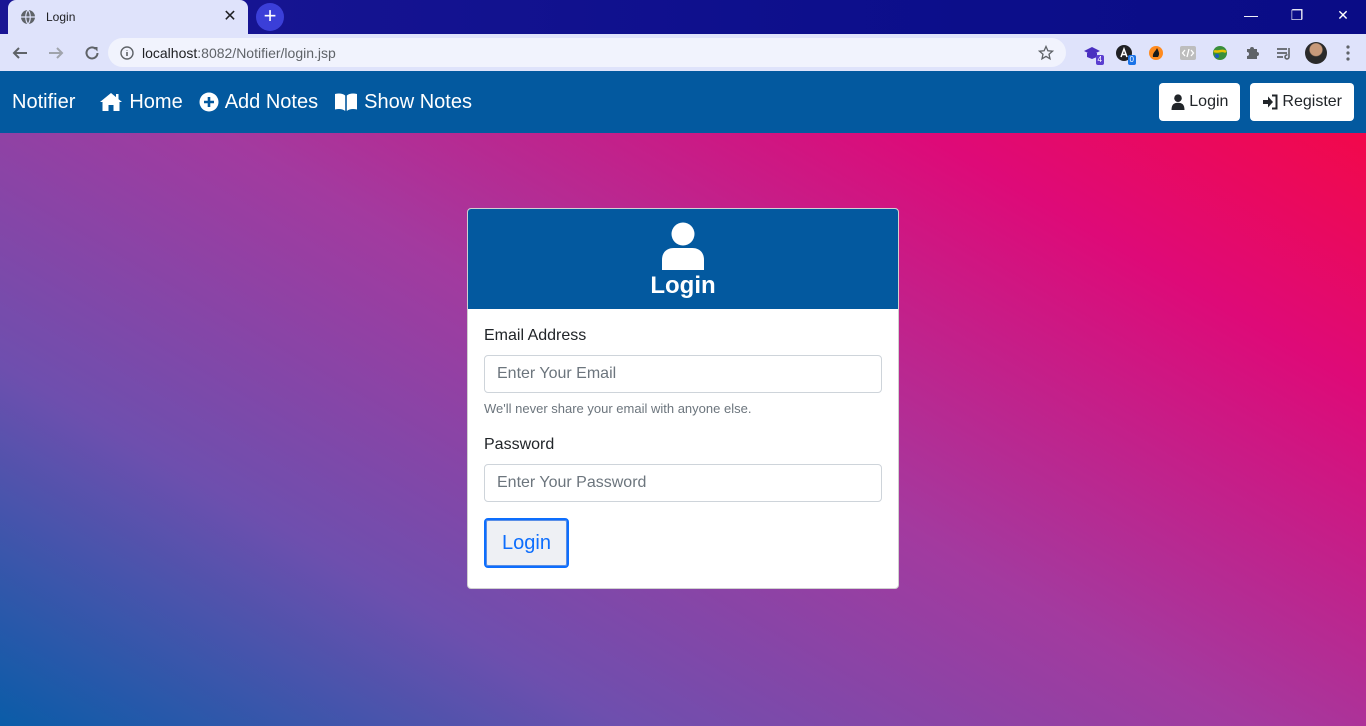 Image resolution: width=1366 pixels, height=726 pixels. What do you see at coordinates (683, 17) in the screenshot?
I see `browser-titlebar: Login ✕ + — ❐ ✕` at bounding box center [683, 17].